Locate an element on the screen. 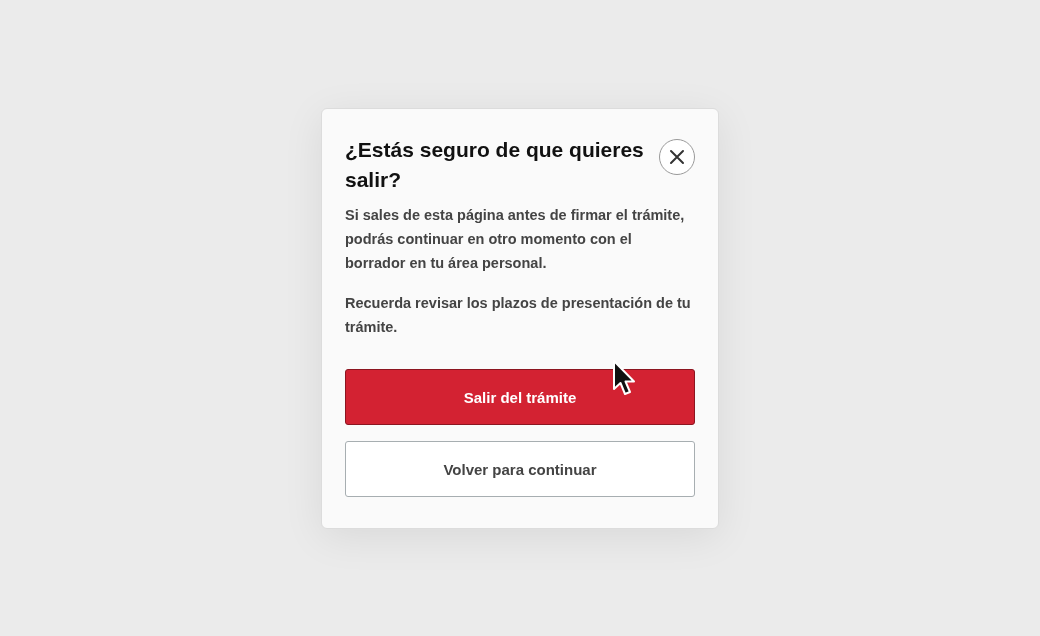 Image resolution: width=1040 pixels, height=636 pixels. close-button is located at coordinates (677, 157).